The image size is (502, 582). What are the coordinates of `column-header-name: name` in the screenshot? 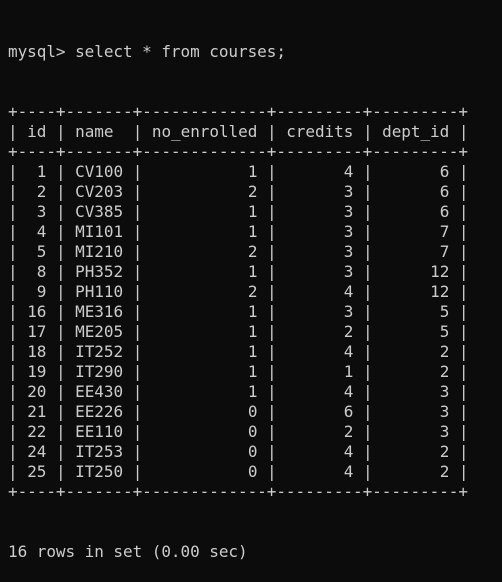 It's located at (94, 131).